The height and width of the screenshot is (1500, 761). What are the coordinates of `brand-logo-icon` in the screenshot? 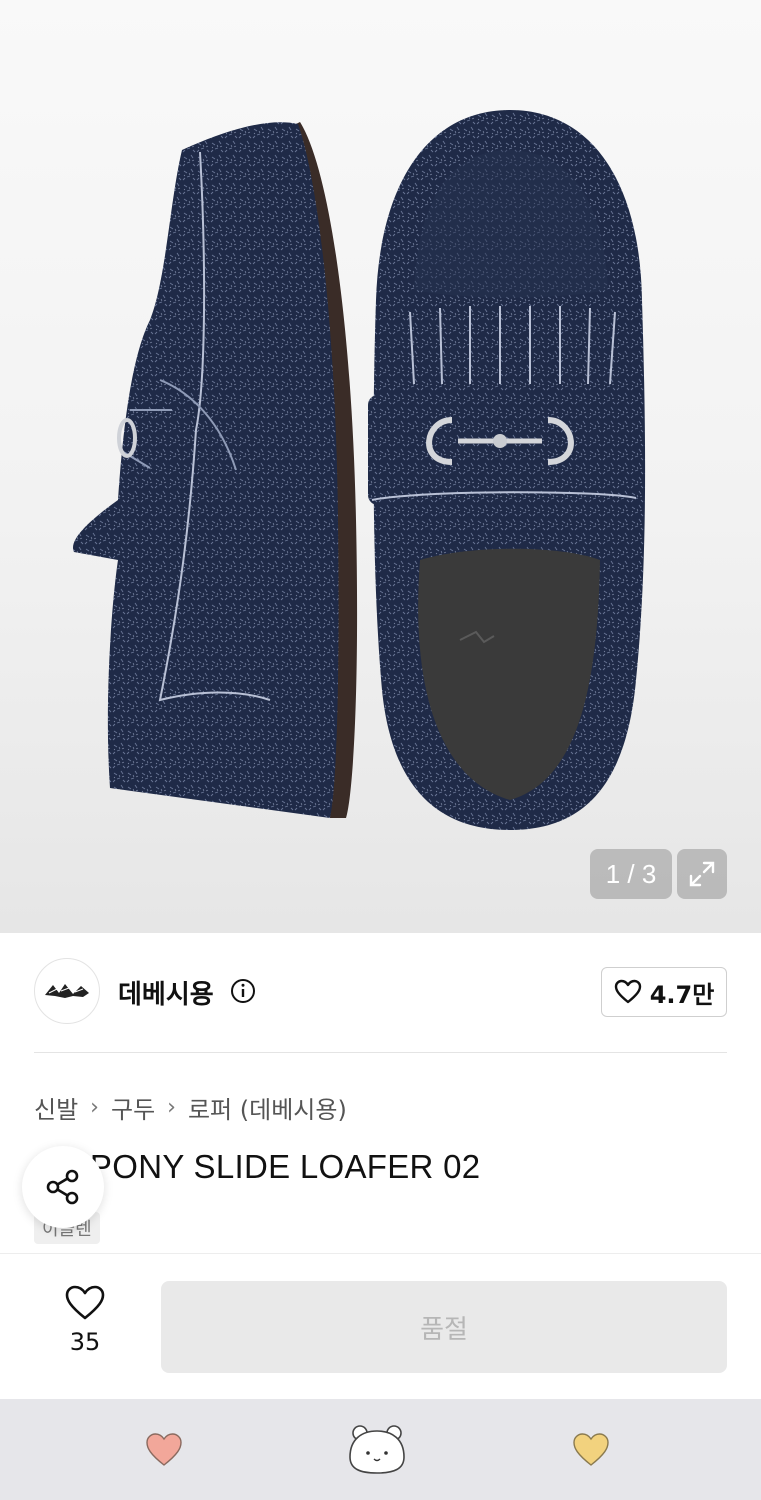 It's located at (67, 991).